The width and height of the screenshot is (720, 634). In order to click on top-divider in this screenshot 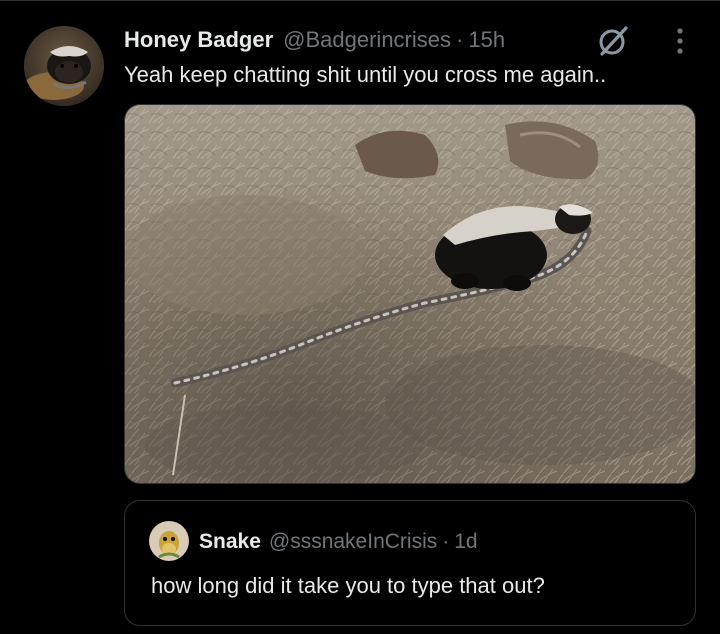, I will do `click(360, 0)`.